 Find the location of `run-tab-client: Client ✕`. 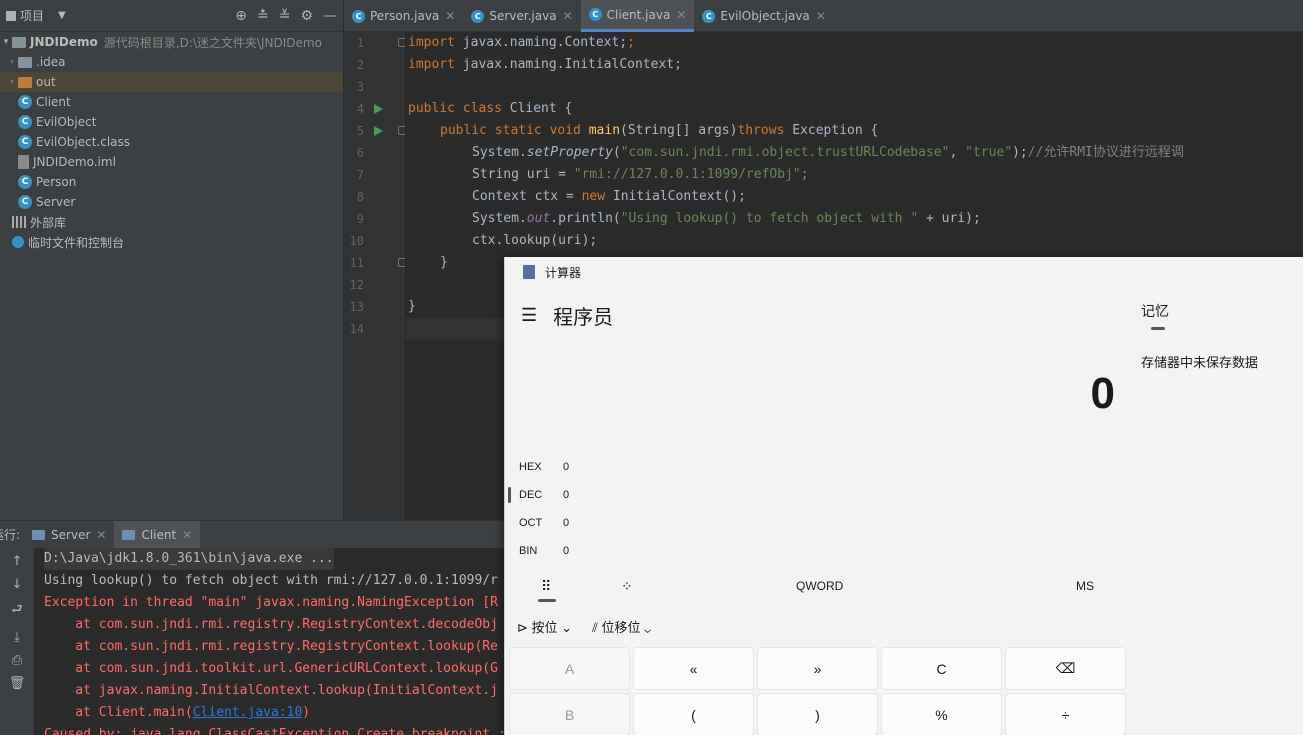

run-tab-client: Client ✕ is located at coordinates (157, 534).